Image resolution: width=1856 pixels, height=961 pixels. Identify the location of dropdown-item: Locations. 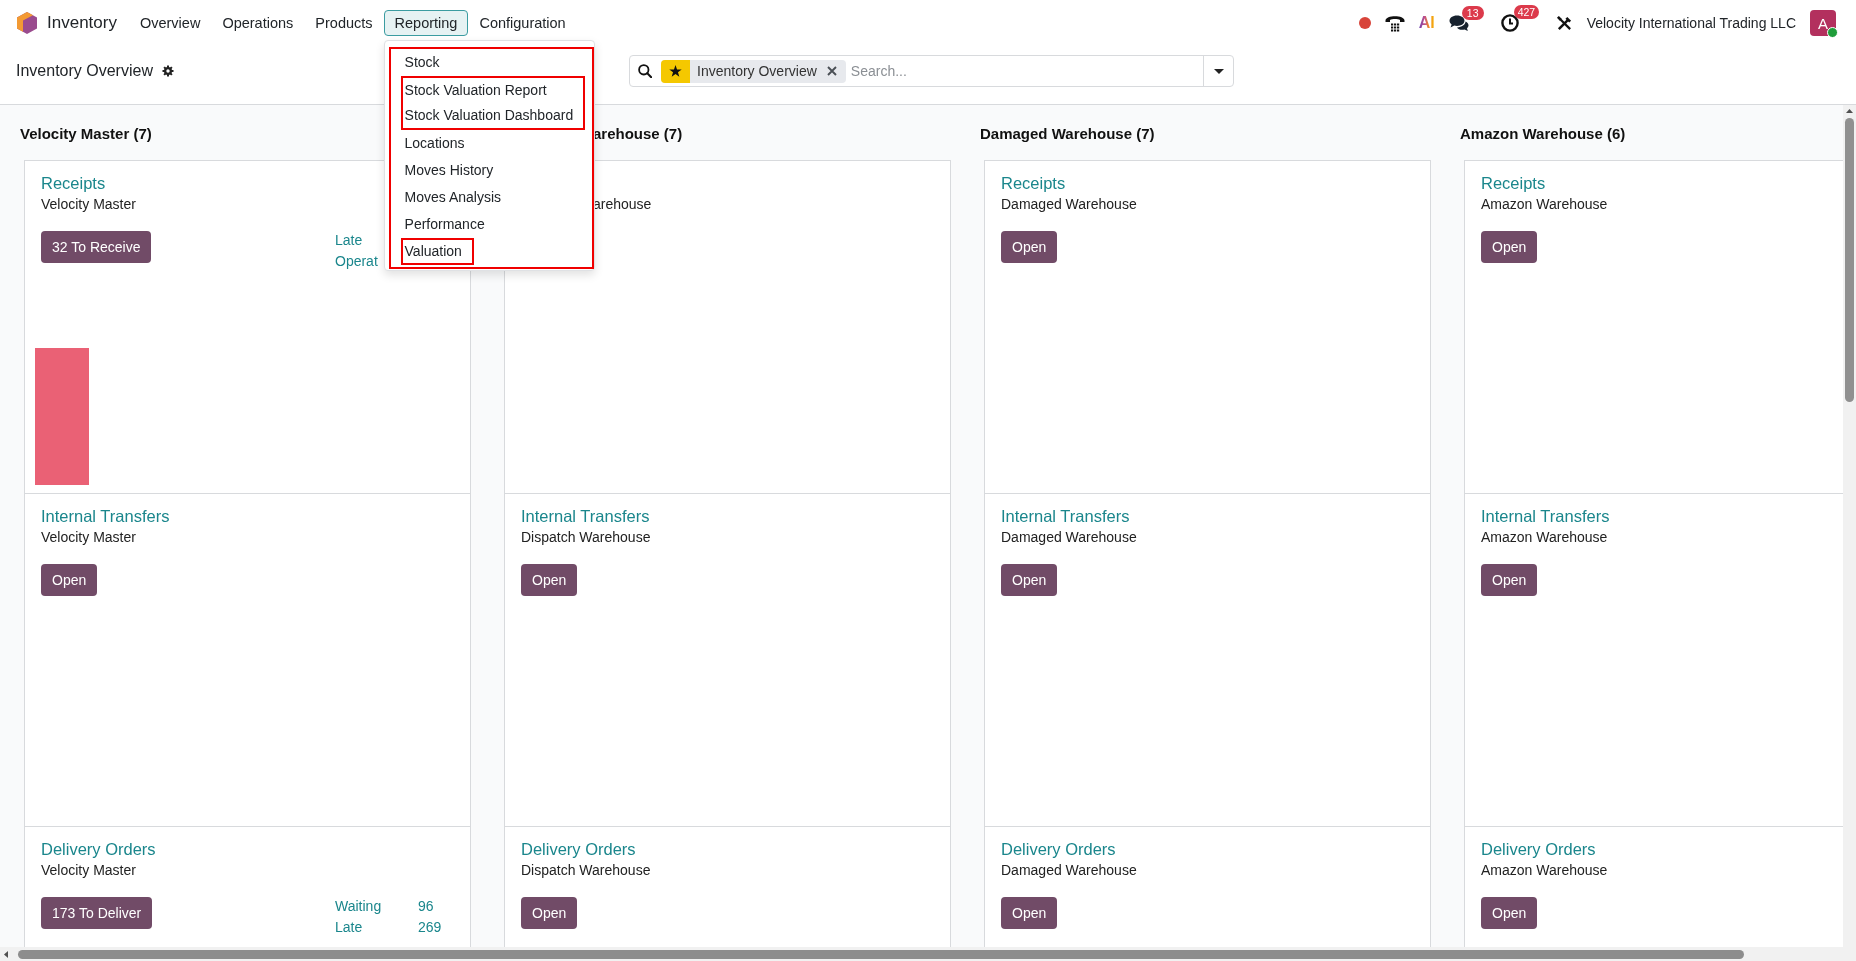
(491, 143).